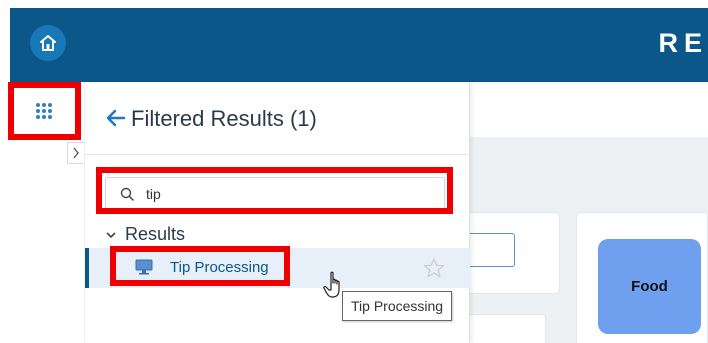 The height and width of the screenshot is (343, 708). Describe the element at coordinates (683, 43) in the screenshot. I see `brand-text: RE` at that location.